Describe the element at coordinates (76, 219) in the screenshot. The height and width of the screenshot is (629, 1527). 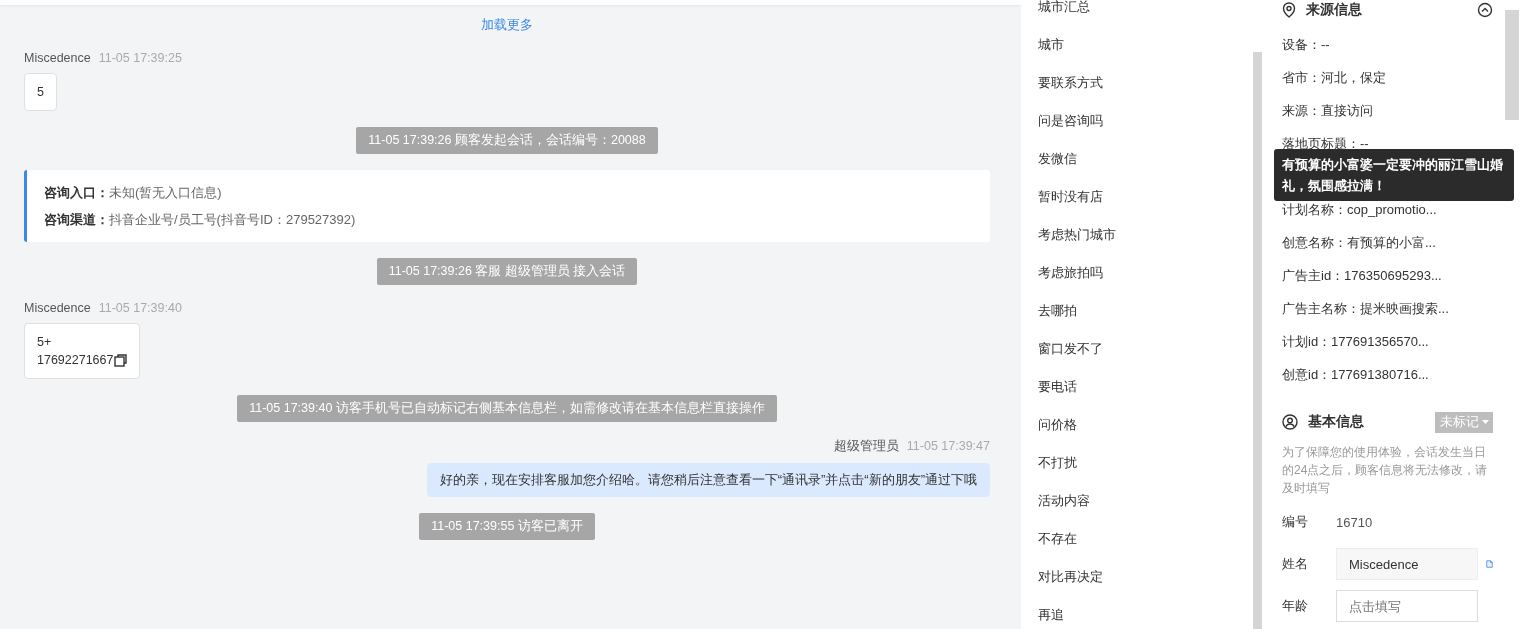
I see `entry-label: 咨询渠道：` at that location.